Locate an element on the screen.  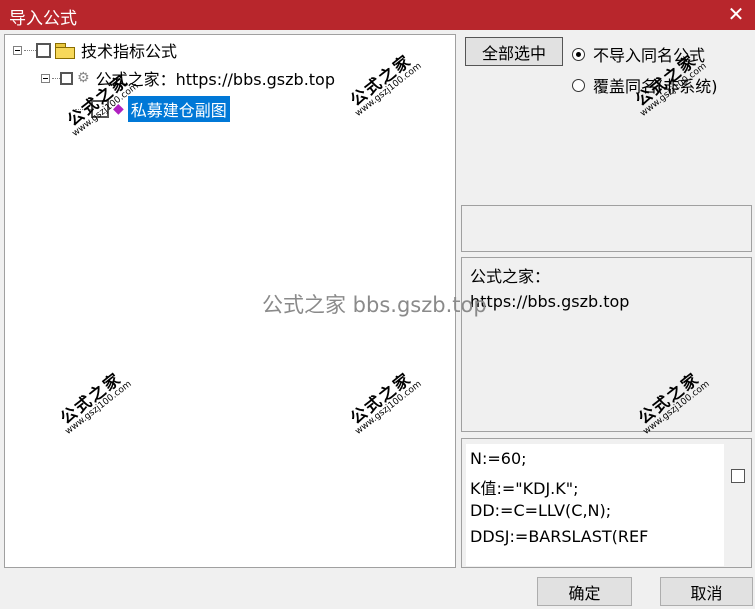
ok-button: 确定 is located at coordinates (584, 591).